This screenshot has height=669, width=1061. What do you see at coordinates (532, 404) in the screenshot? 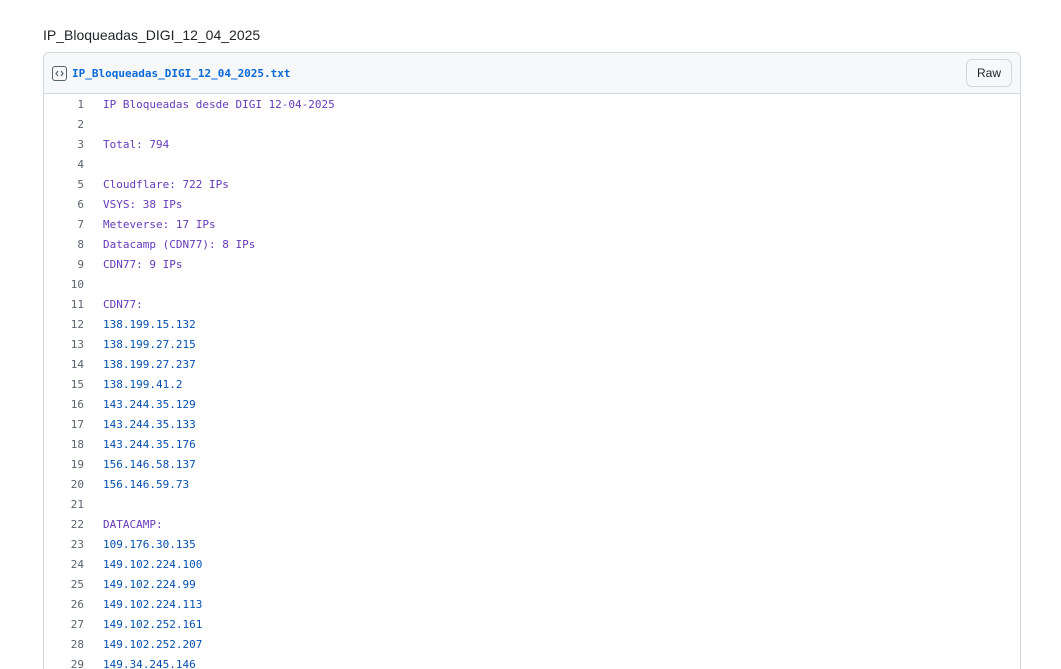
I see `code-line: 16 143.244.35.129` at bounding box center [532, 404].